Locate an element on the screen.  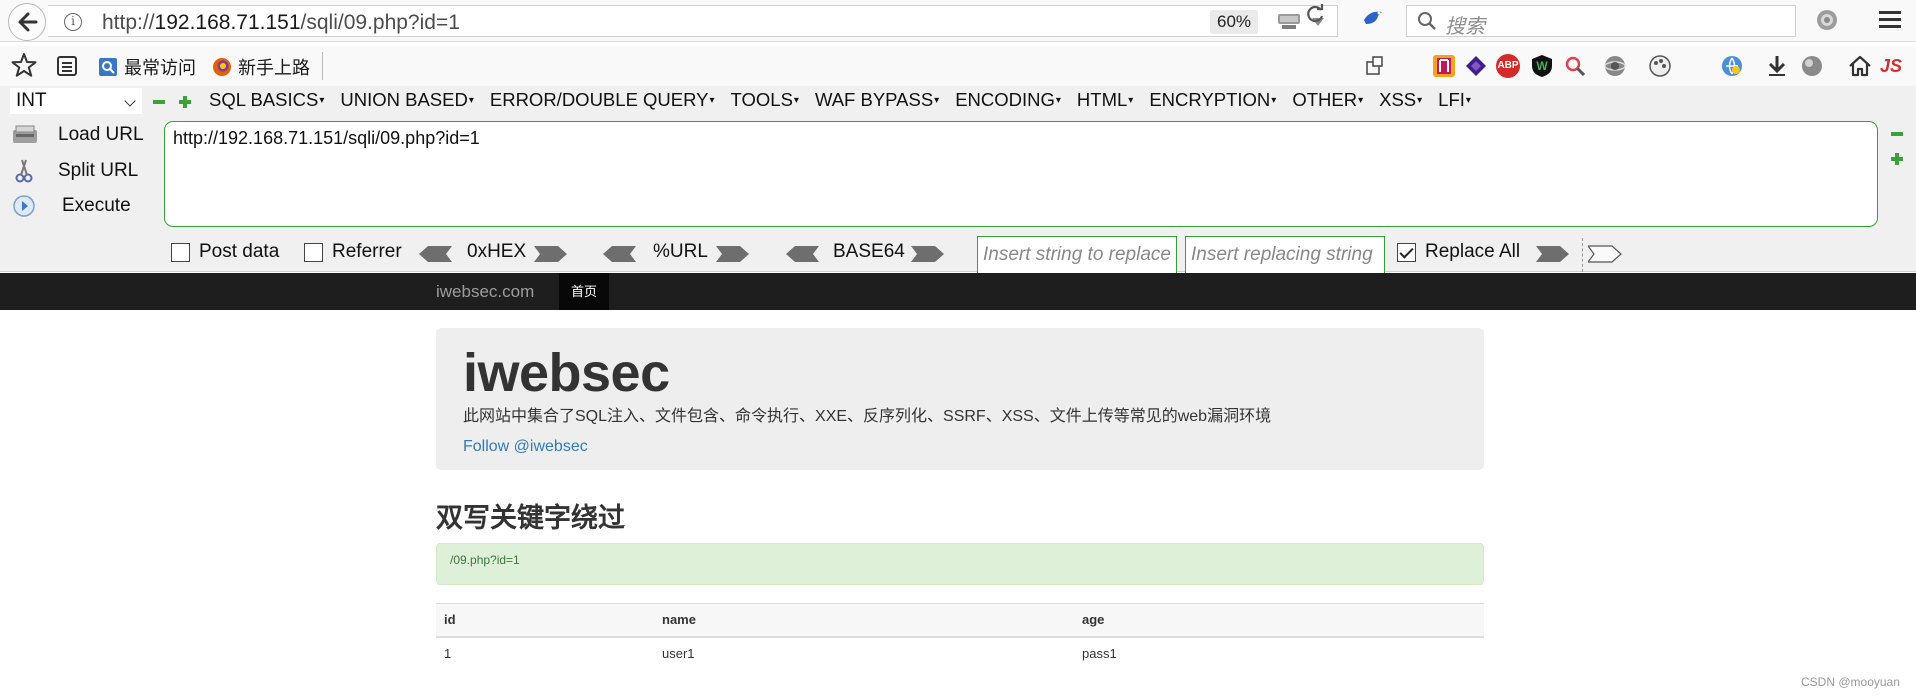
nav-home-tab: 首页 is located at coordinates (584, 291).